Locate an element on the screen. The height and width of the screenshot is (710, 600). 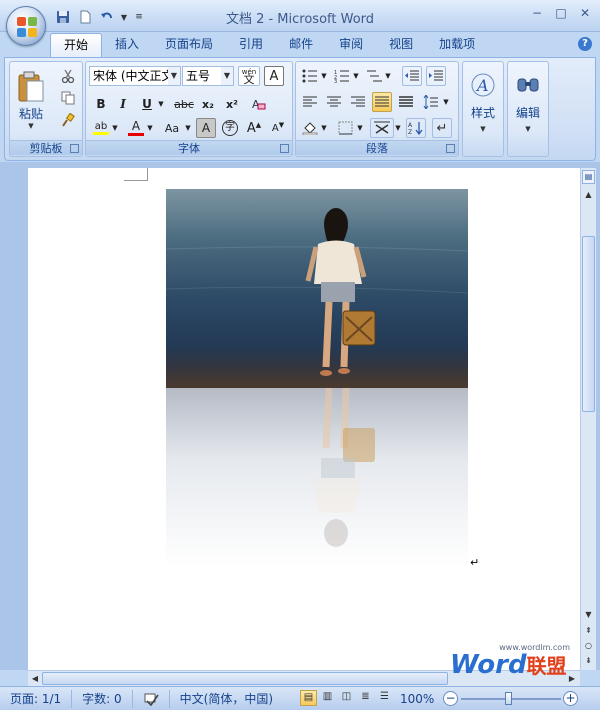
tab-mailings: 邮件 is located at coordinates (301, 45).